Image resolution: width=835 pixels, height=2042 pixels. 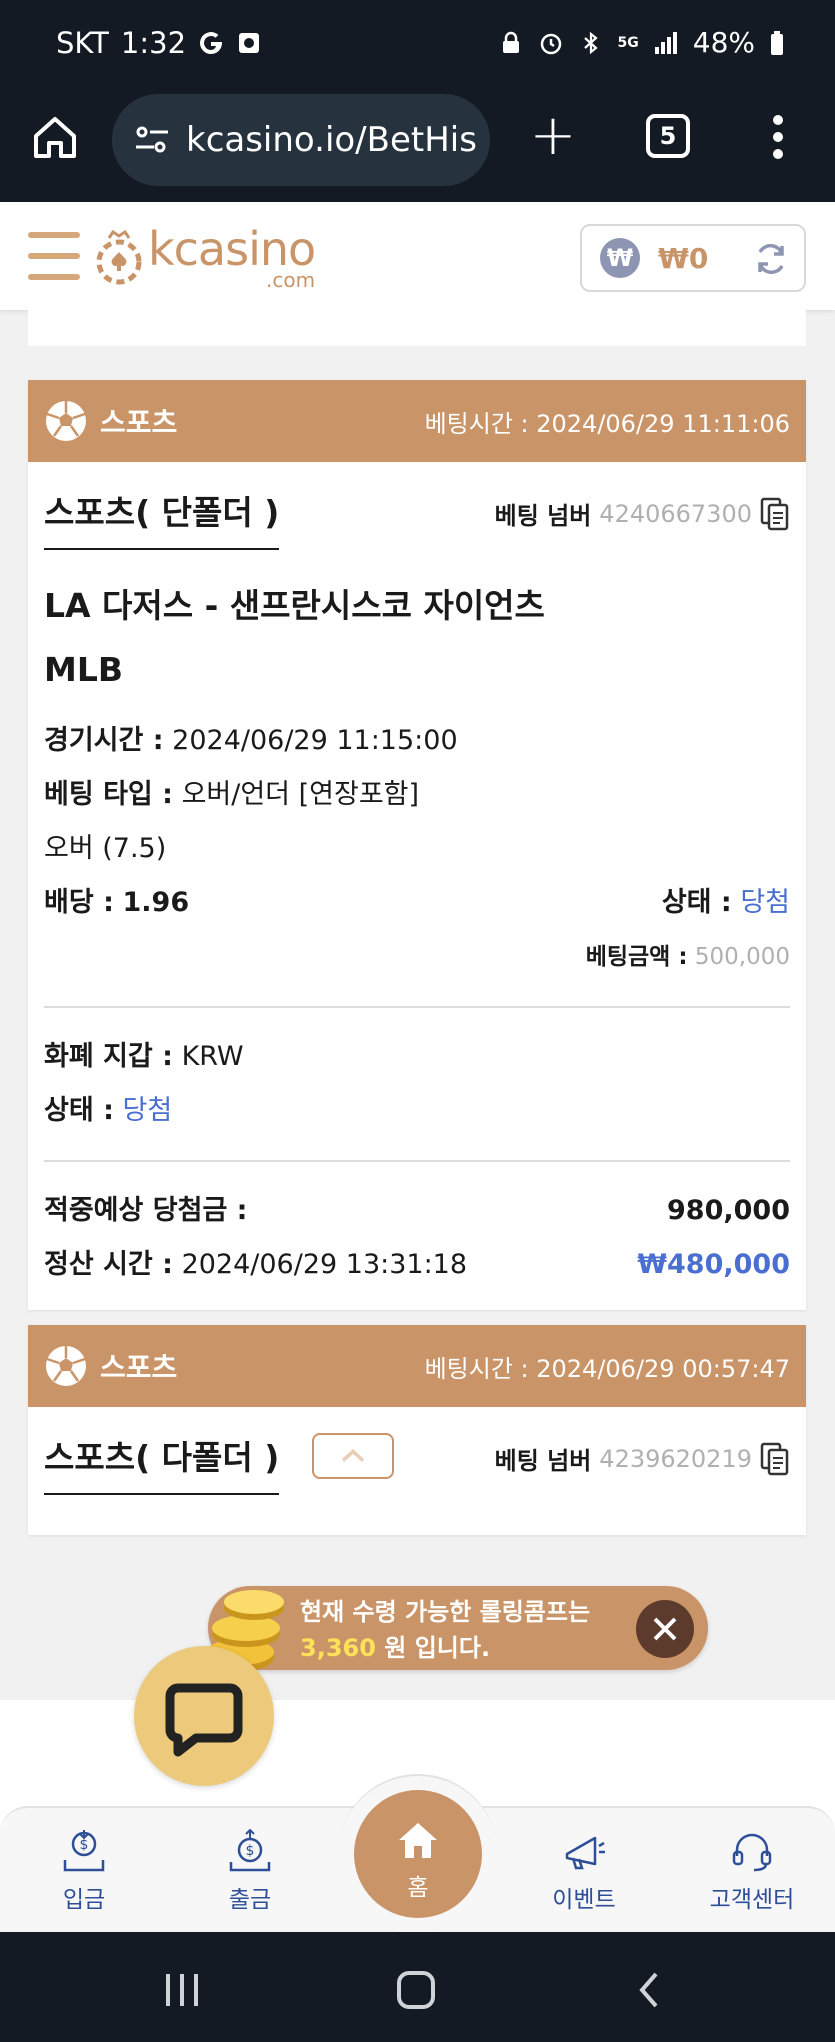 I want to click on wallet-label: 화폐 지갑 :, so click(x=108, y=1056).